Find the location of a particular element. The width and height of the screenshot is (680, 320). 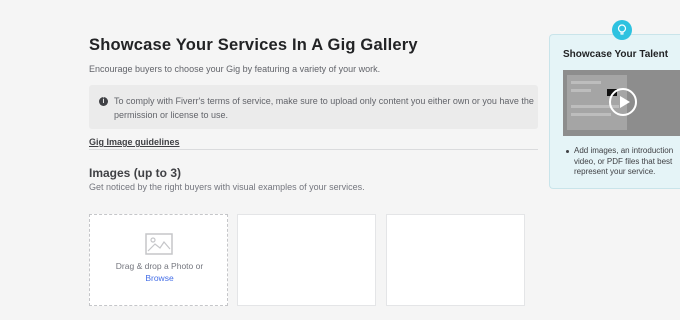

image-icon is located at coordinates (159, 244).